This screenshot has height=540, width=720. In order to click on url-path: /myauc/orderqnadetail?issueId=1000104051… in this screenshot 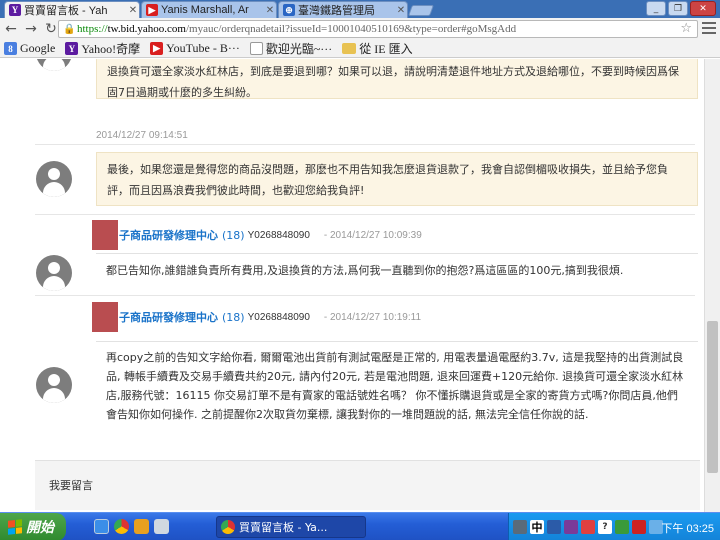, I will do `click(351, 29)`.